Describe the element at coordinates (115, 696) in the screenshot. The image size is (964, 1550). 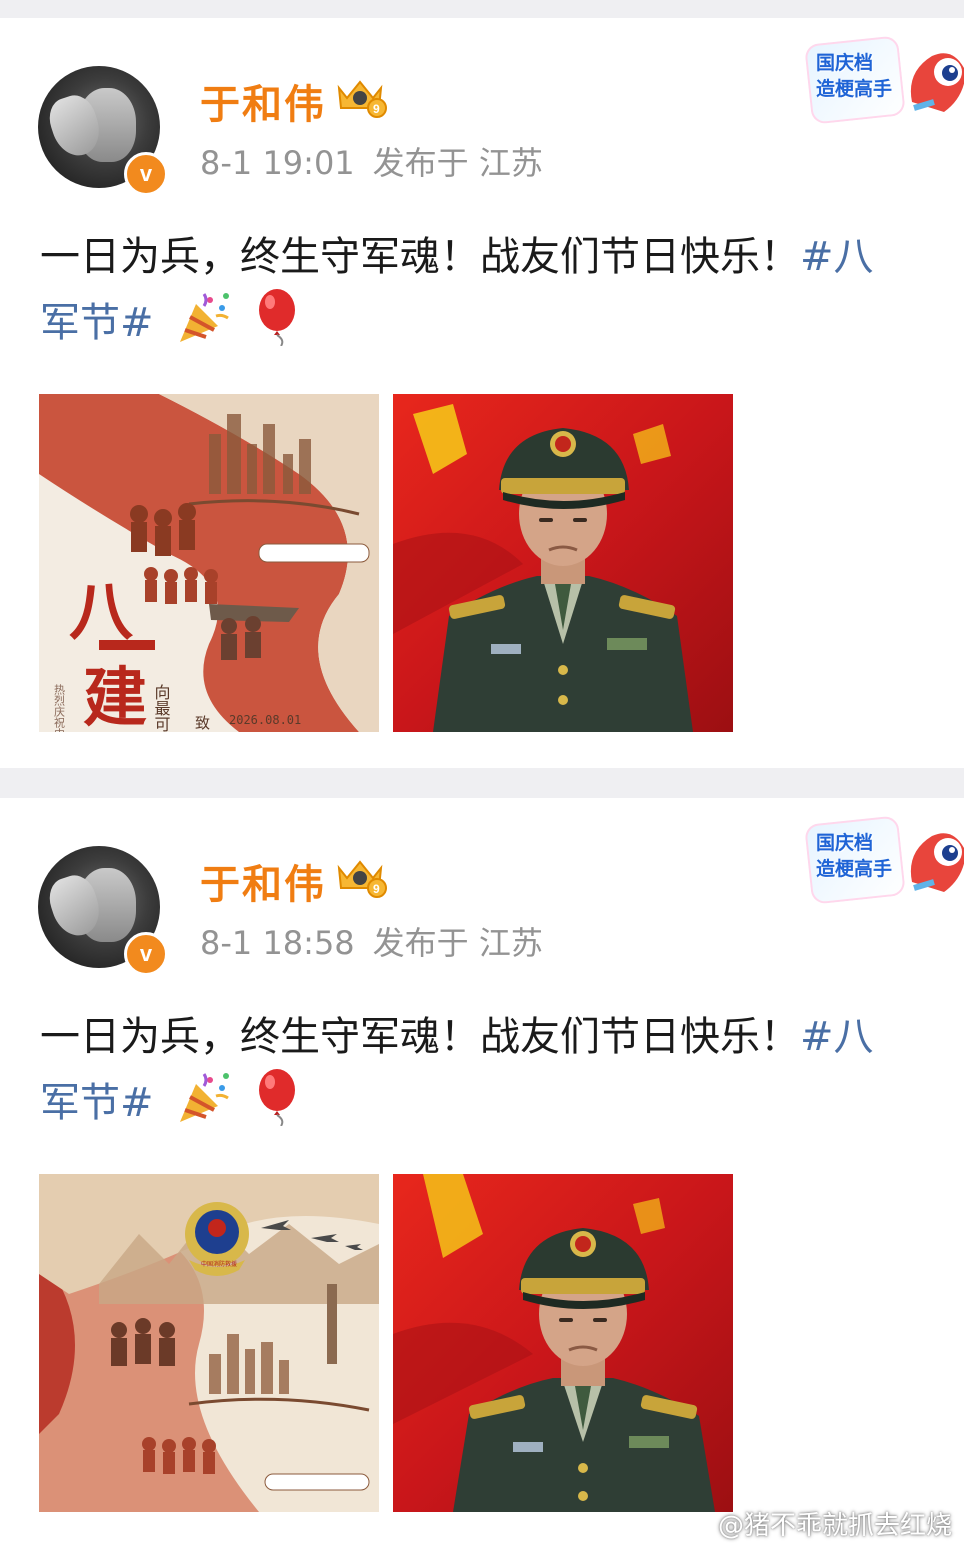
I see `poster-title-2: 建` at that location.